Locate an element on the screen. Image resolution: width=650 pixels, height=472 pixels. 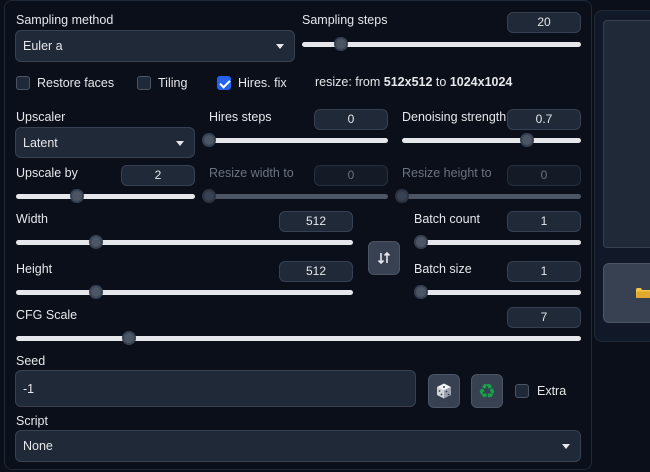
sampling-steps-label: Sampling steps is located at coordinates (345, 20).